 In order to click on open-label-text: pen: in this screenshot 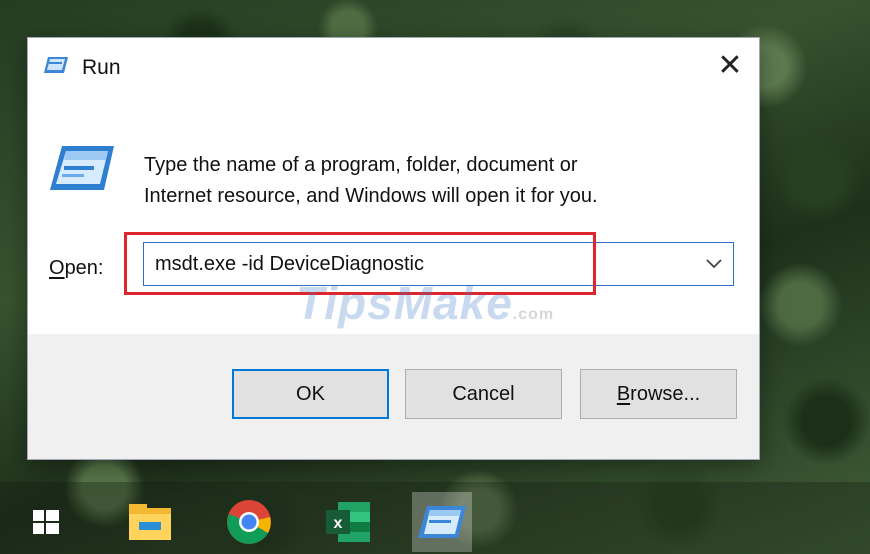, I will do `click(84, 268)`.